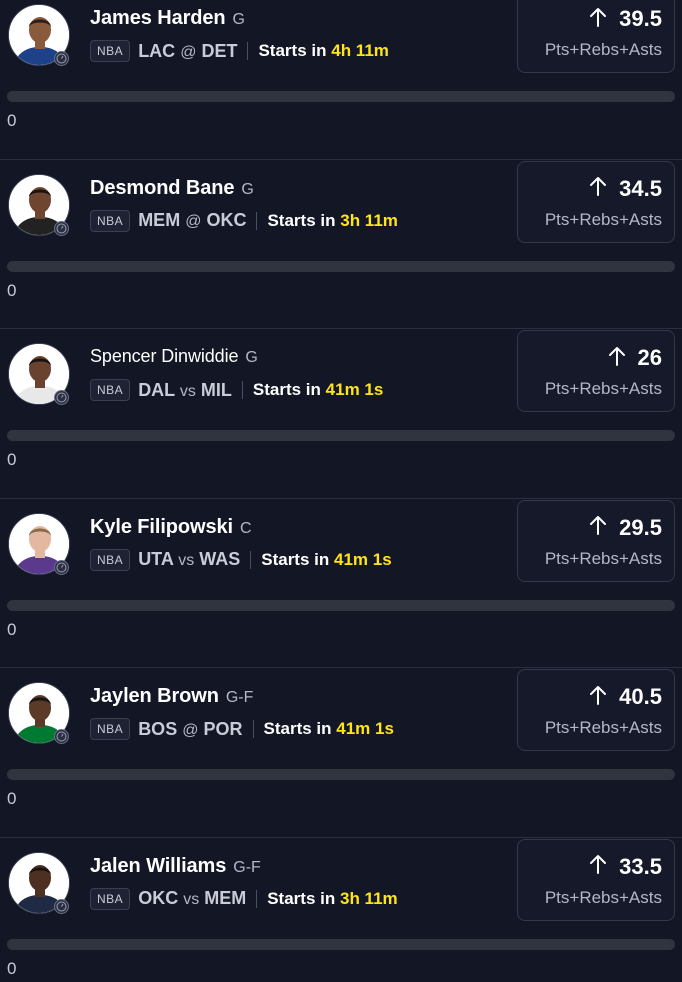 This screenshot has width=682, height=982. Describe the element at coordinates (640, 866) in the screenshot. I see `line-value: 33.5` at that location.